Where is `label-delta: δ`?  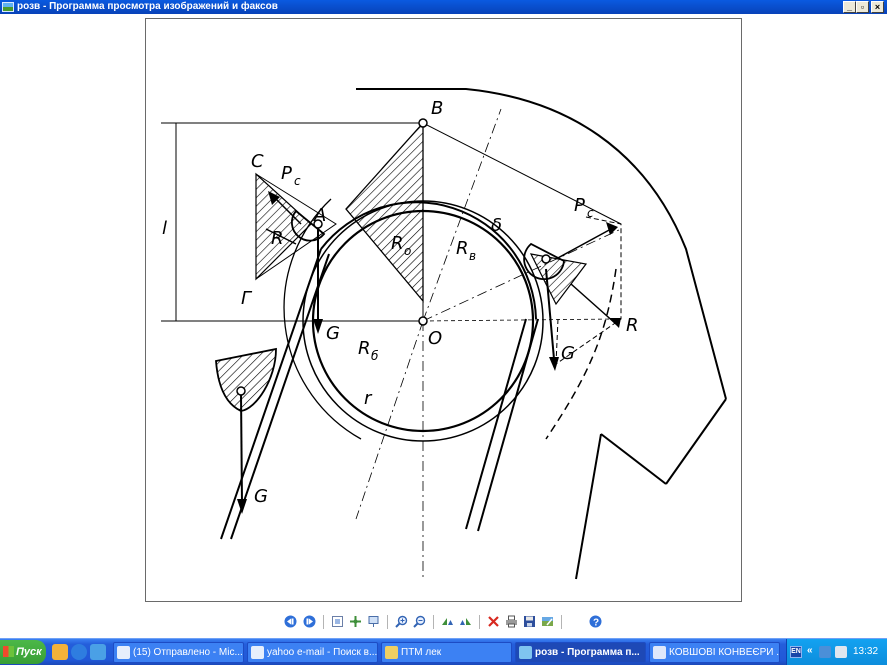
label-delta: δ is located at coordinates (496, 225).